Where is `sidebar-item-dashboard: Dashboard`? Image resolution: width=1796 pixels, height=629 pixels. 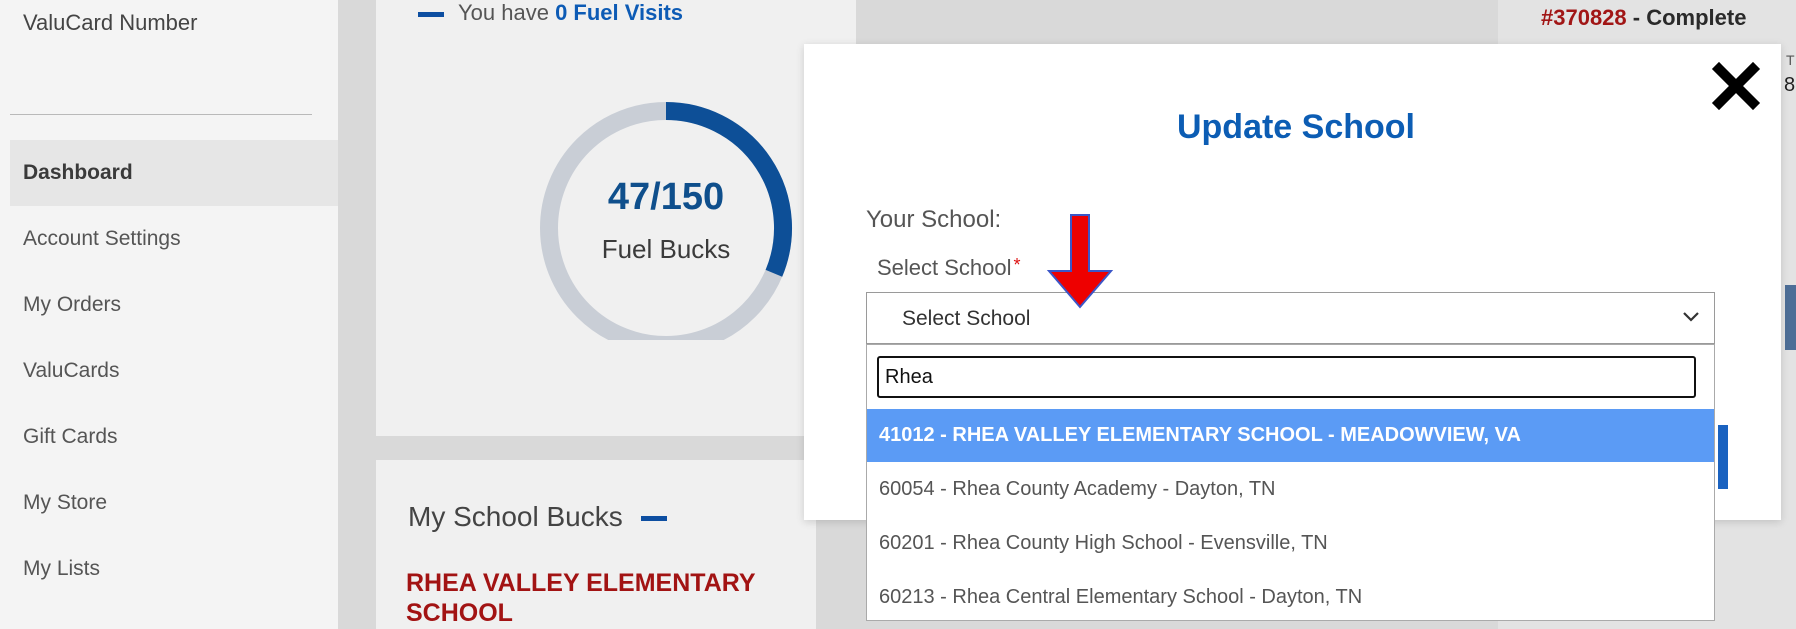 sidebar-item-dashboard: Dashboard is located at coordinates (174, 173).